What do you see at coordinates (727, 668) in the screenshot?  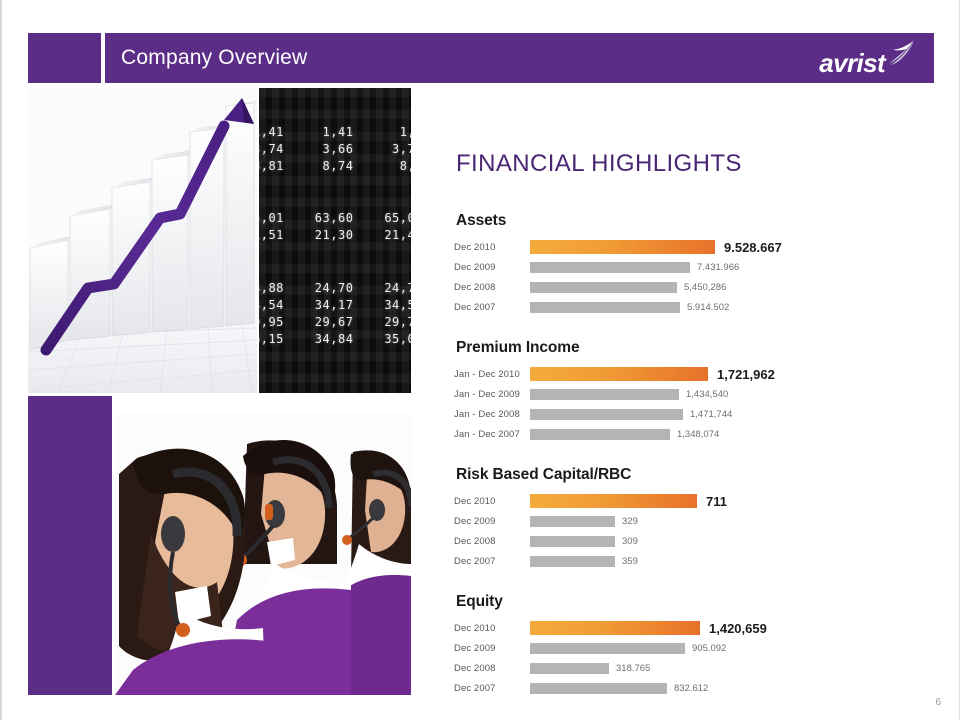 I see `bar-area: 318.765` at bounding box center [727, 668].